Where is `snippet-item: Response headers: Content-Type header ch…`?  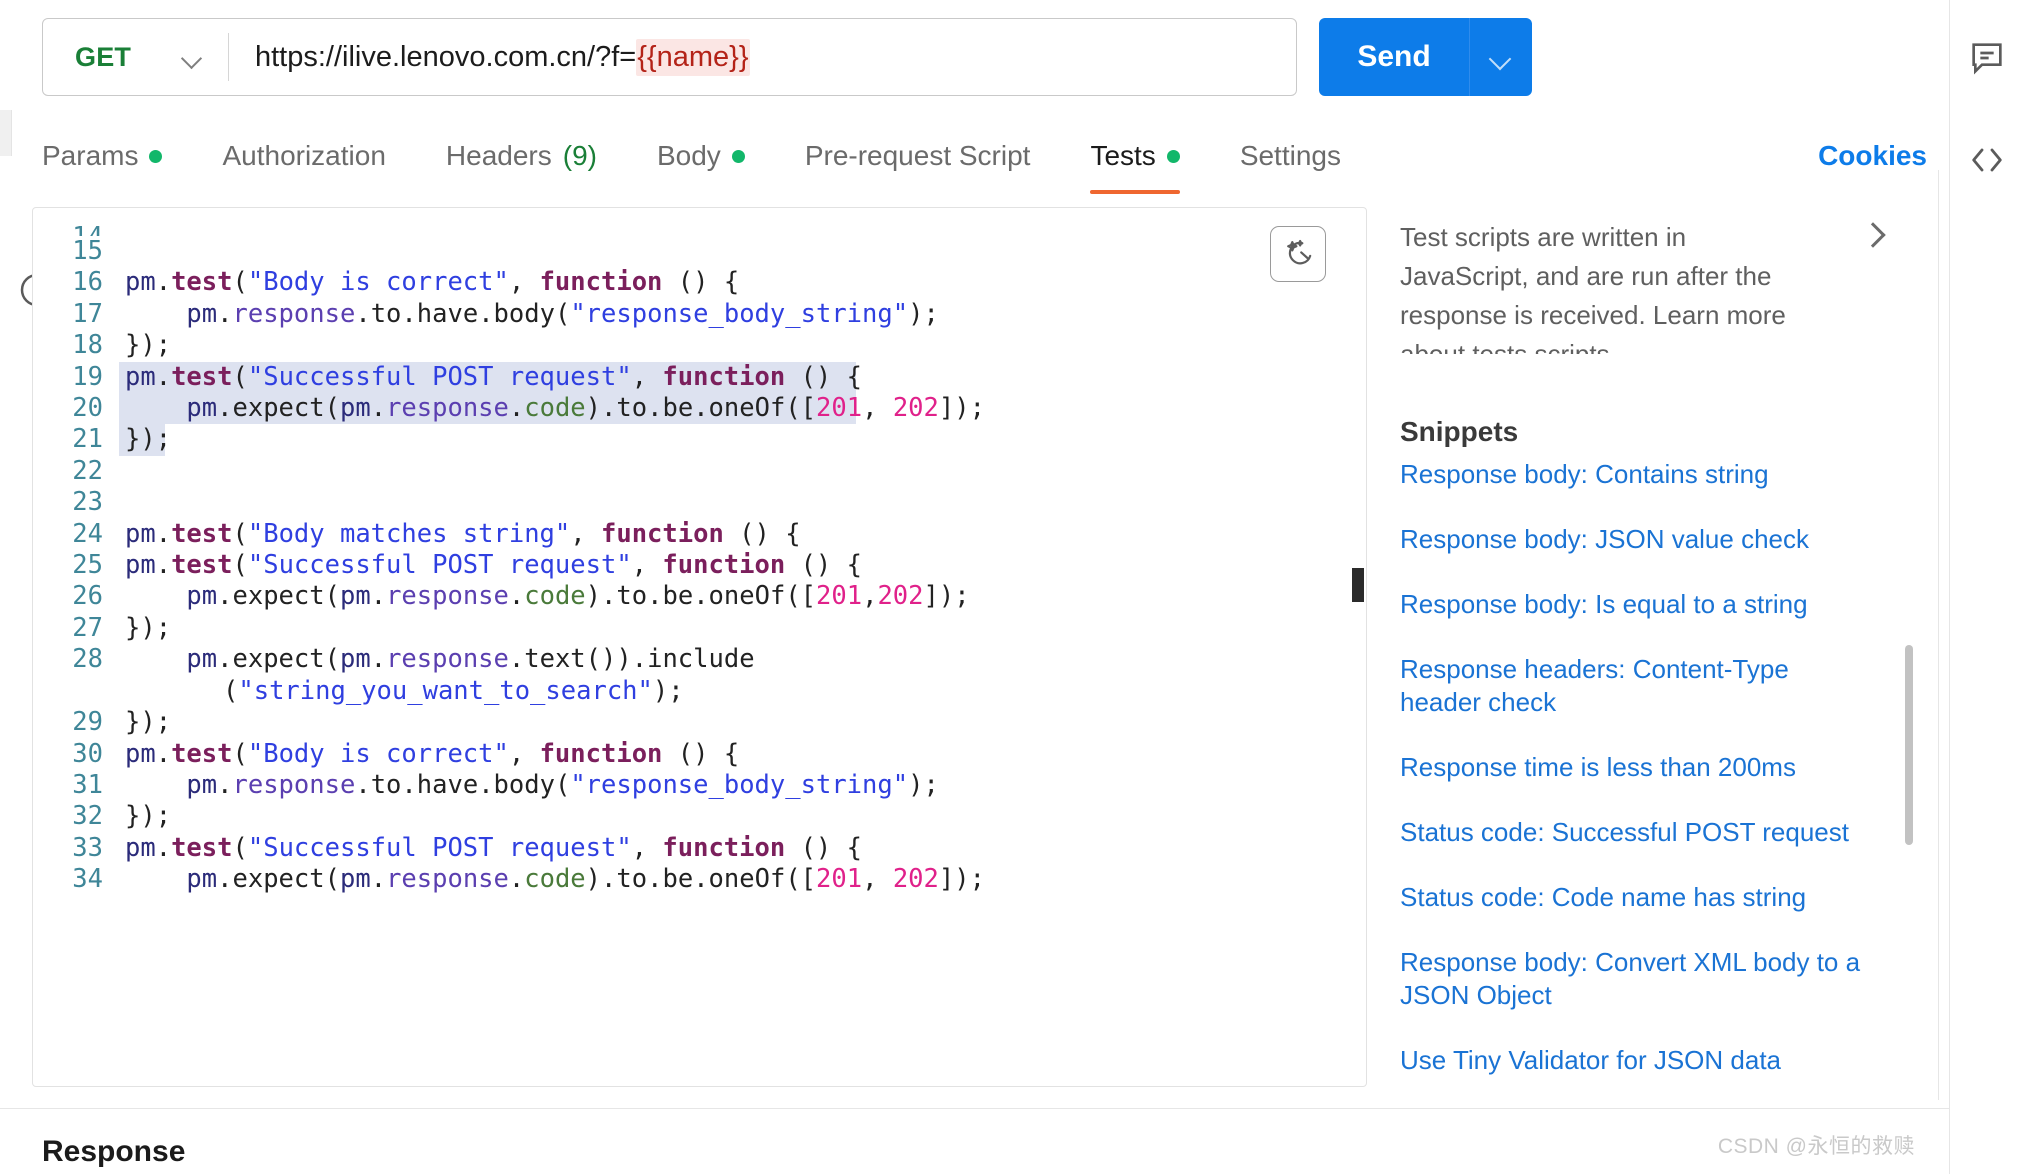 snippet-item: Response headers: Content-Type header ch… is located at coordinates (1635, 686).